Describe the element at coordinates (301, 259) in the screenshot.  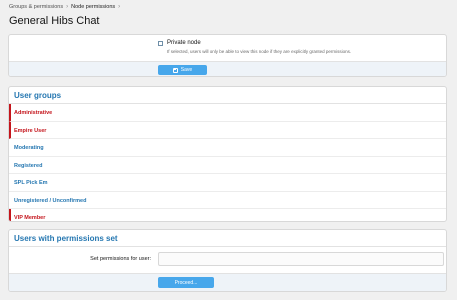
I see `username-input` at that location.